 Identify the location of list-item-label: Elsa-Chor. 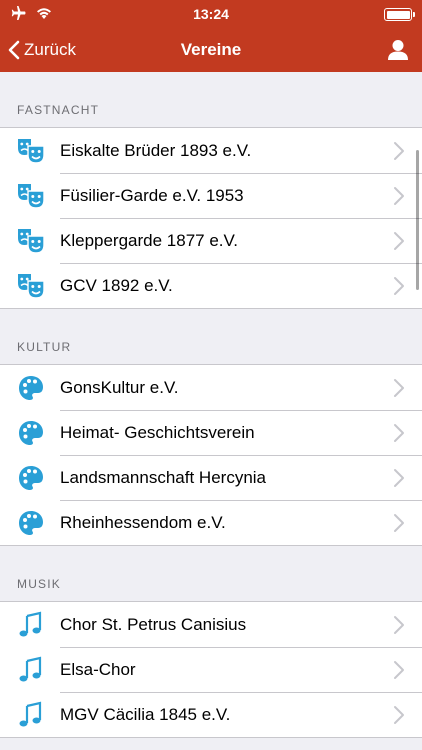
(98, 669).